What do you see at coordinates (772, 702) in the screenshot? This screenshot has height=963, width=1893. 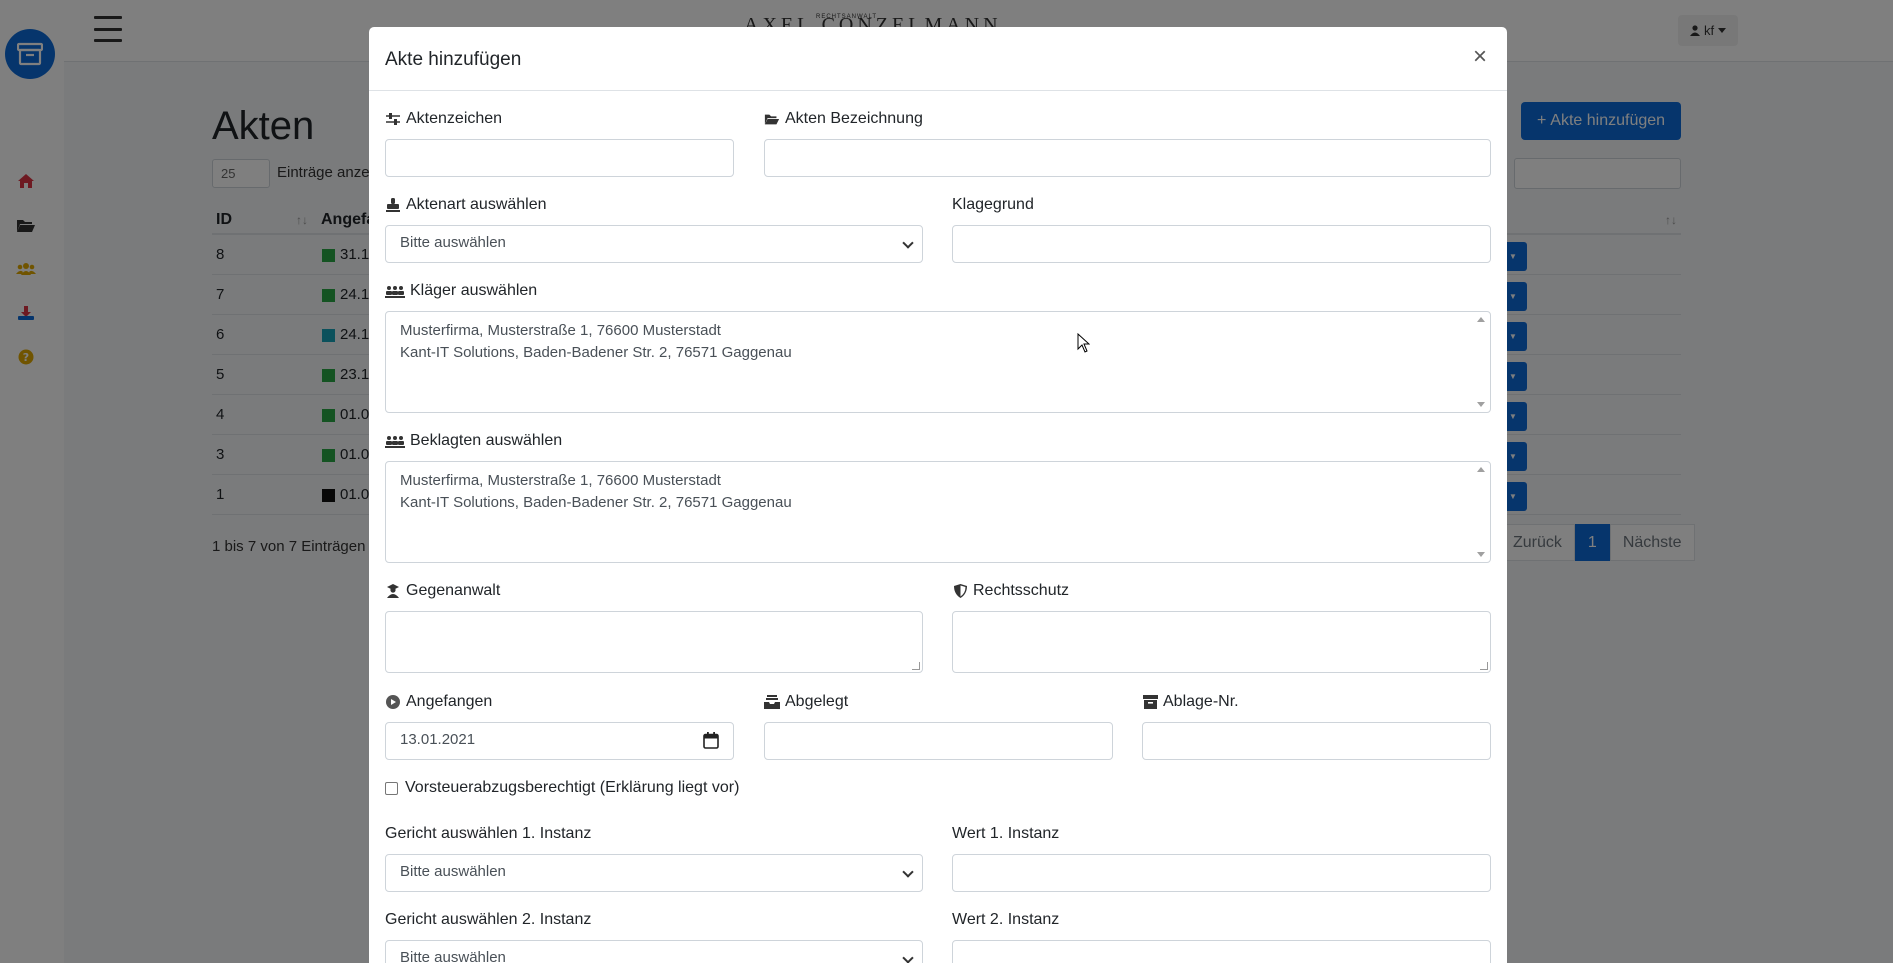 I see `inbox-icon` at bounding box center [772, 702].